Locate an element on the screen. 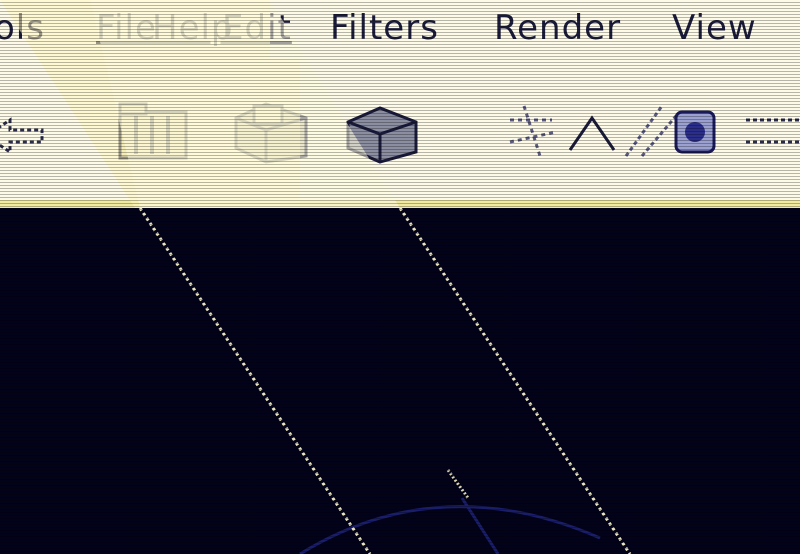 This screenshot has width=800, height=554. menu-edit: Edit is located at coordinates (257, 28).